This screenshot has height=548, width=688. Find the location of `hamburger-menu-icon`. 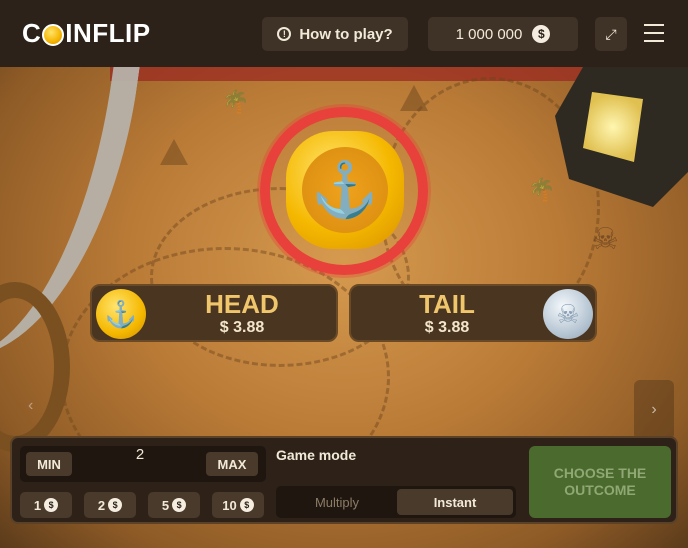

hamburger-menu-icon is located at coordinates (654, 33).